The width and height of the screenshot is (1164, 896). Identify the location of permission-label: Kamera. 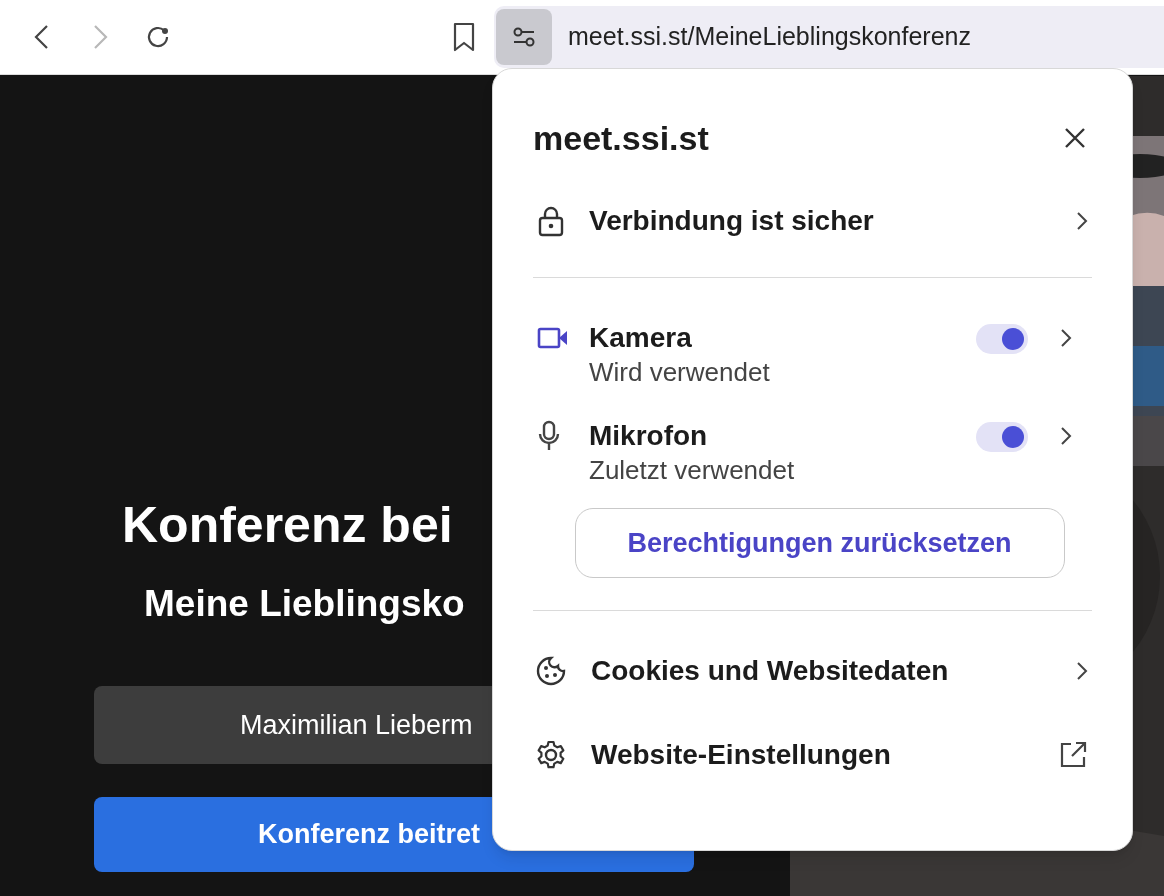
(641, 338).